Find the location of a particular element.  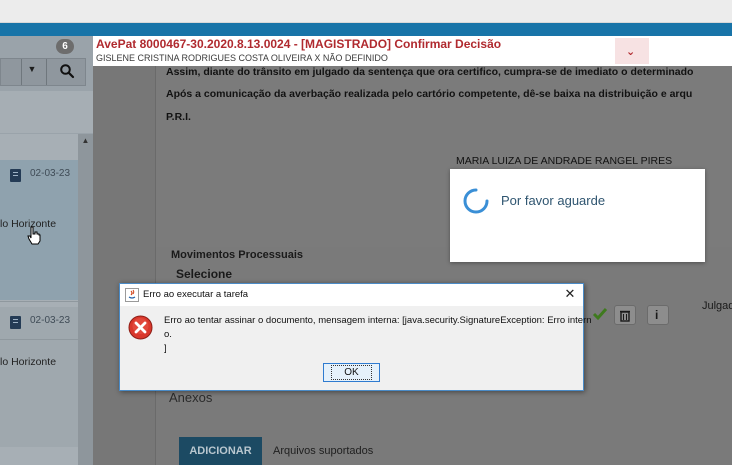

caret-down-icon: ▼ is located at coordinates (32, 69).